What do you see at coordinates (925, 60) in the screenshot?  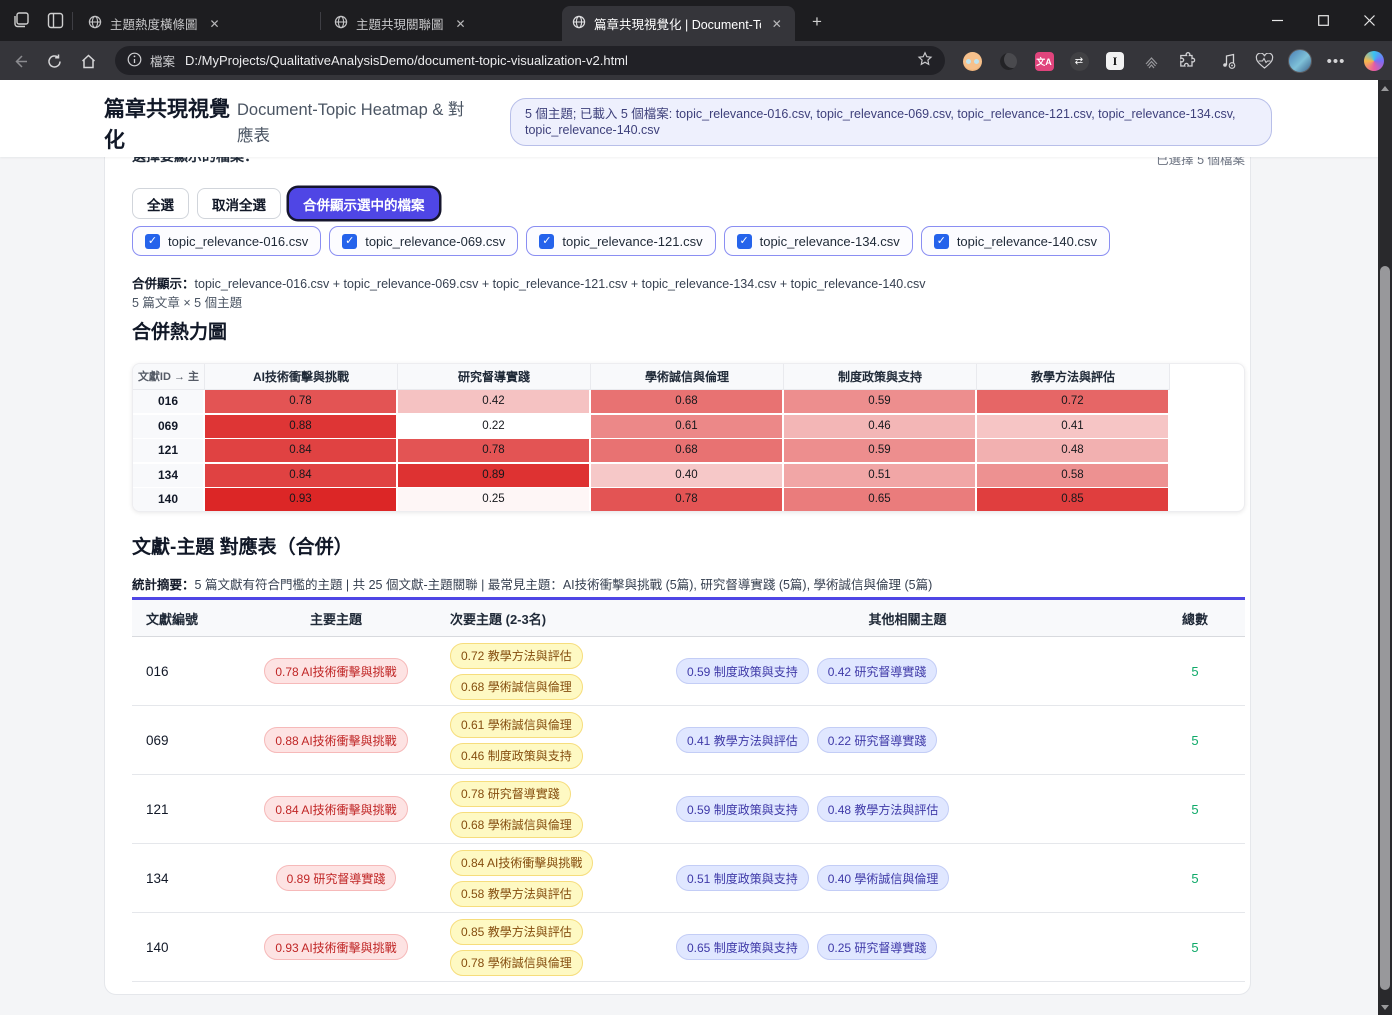 I see `bookmark-star-icon` at bounding box center [925, 60].